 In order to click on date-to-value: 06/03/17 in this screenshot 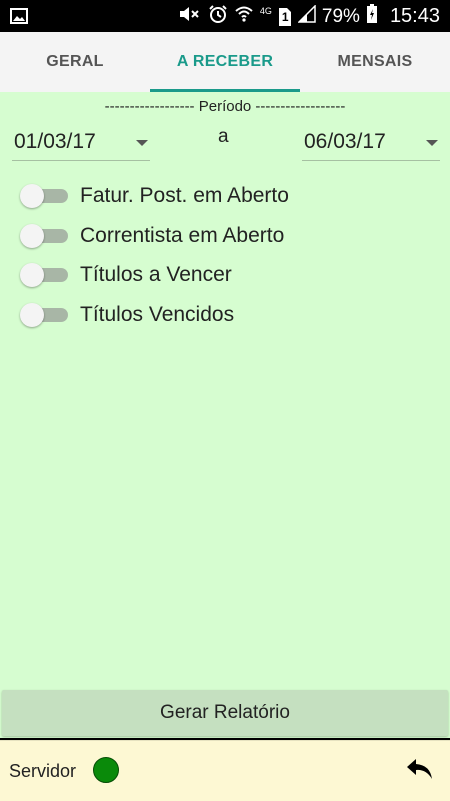, I will do `click(345, 141)`.